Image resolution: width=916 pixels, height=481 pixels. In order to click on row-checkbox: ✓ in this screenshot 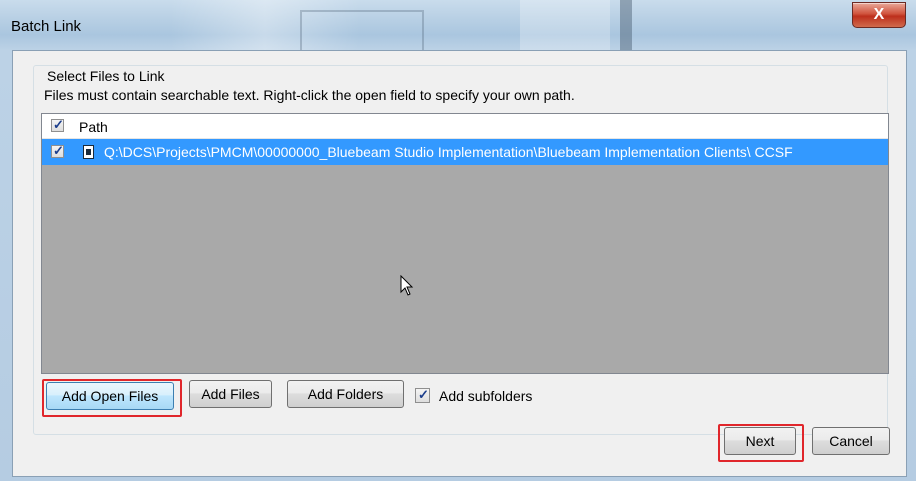, I will do `click(57, 150)`.